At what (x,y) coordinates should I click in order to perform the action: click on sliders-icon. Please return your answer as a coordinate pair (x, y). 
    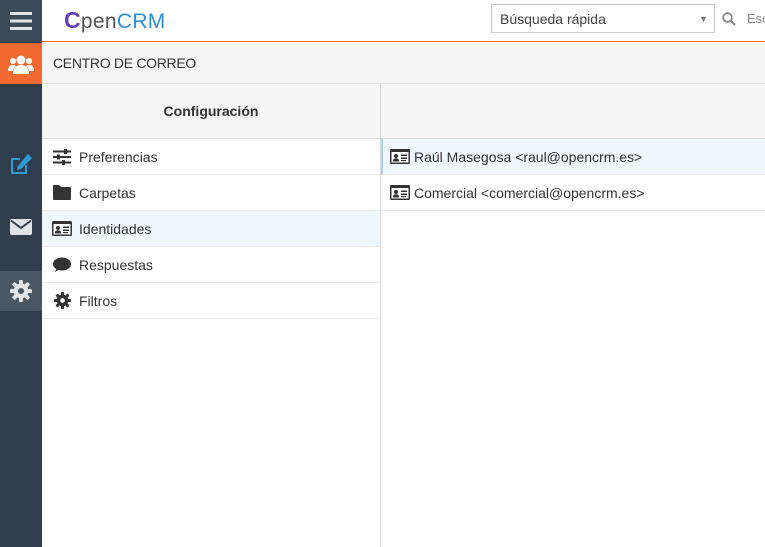
    Looking at the image, I should click on (62, 157).